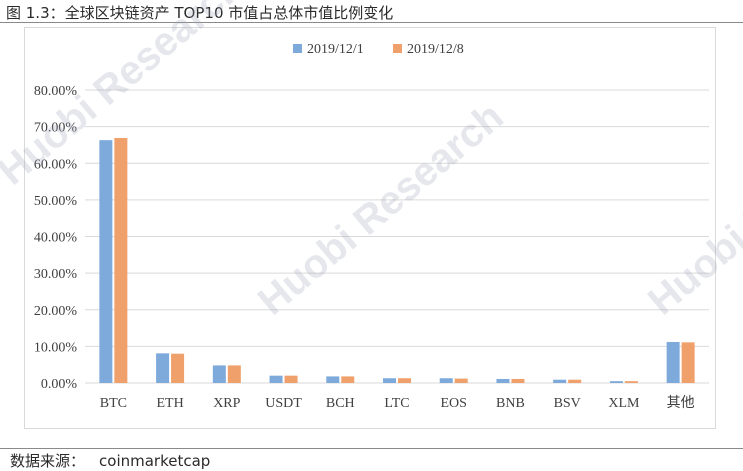 The width and height of the screenshot is (743, 471). I want to click on x-tick-label: BSV, so click(567, 403).